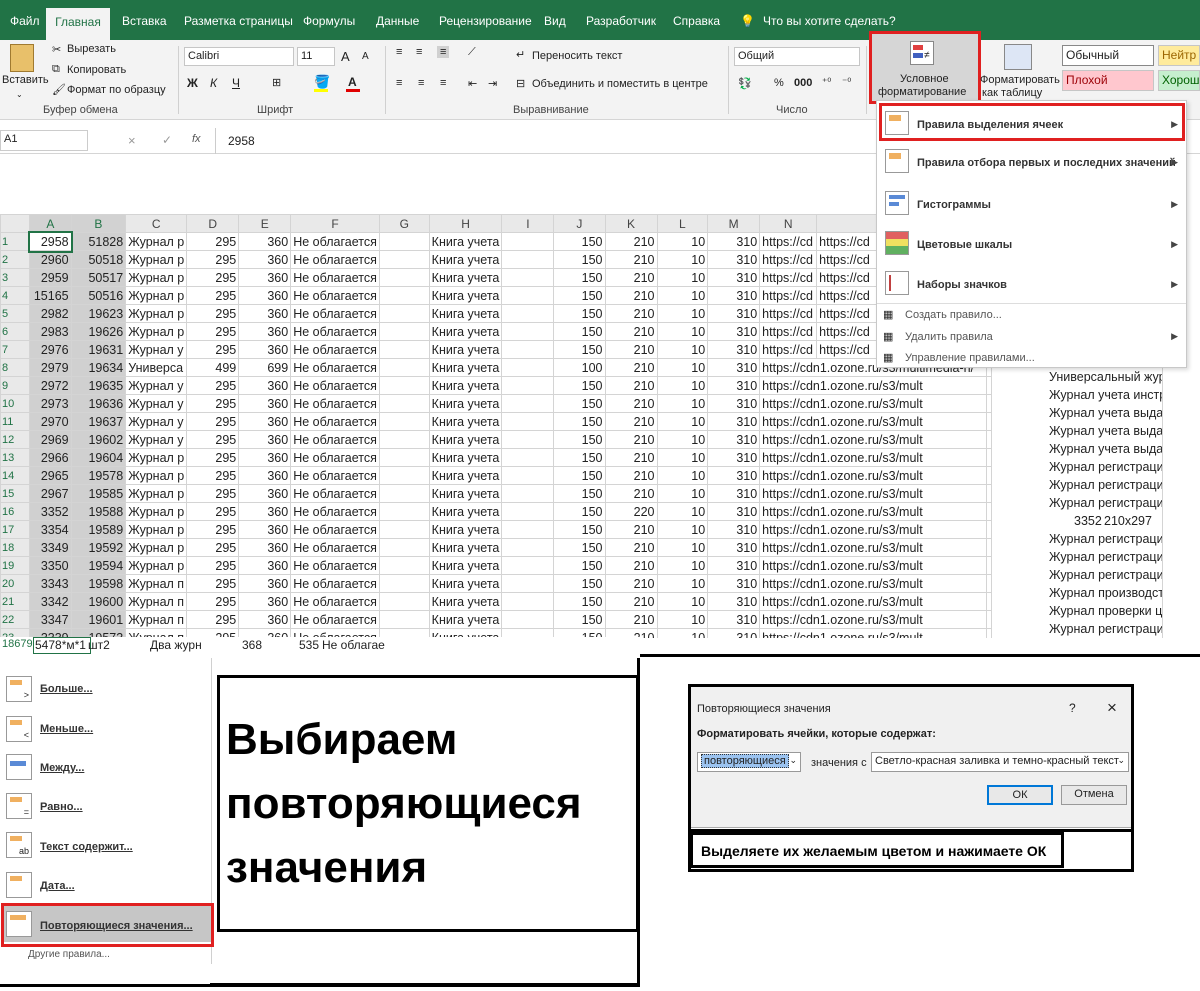  What do you see at coordinates (144, 21) in the screenshot?
I see `tab-insert: Вставка` at bounding box center [144, 21].